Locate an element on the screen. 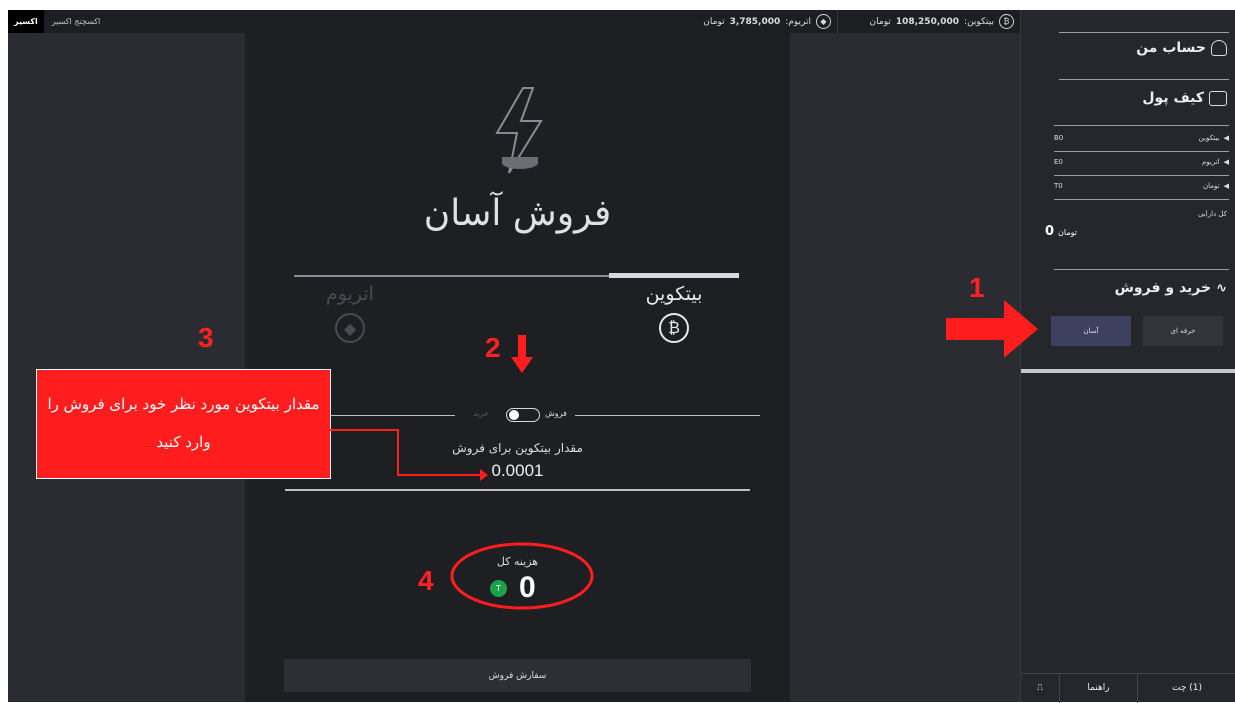 The image size is (1235, 703). sidebar-bottom-bar: ⎍ راهنما (1) چت is located at coordinates (1128, 688).